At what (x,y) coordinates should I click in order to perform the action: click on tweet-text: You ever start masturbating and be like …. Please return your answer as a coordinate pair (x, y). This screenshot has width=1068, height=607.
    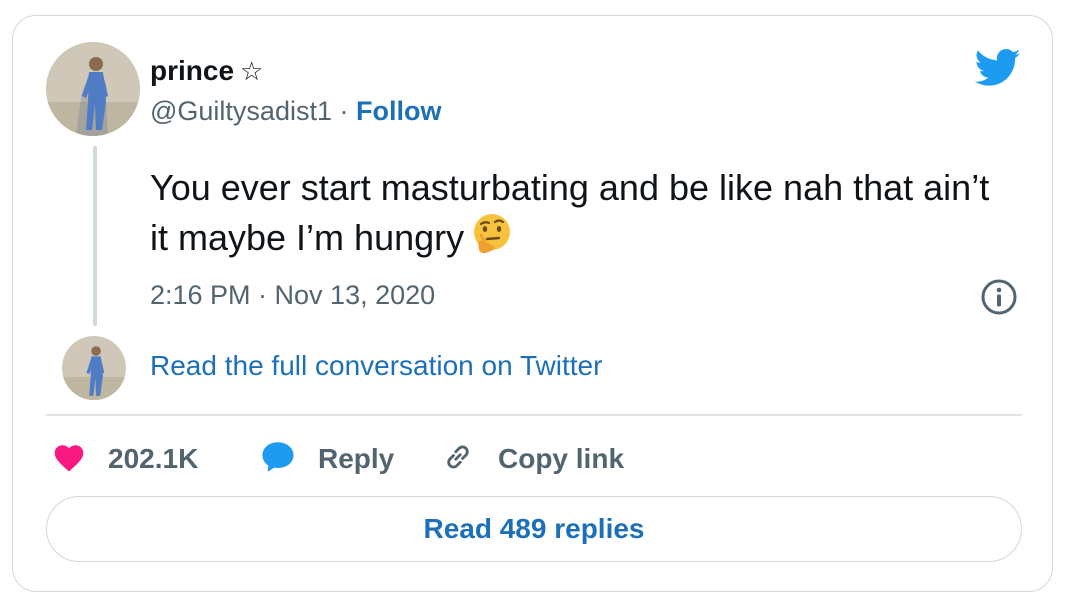
    Looking at the image, I should click on (580, 216).